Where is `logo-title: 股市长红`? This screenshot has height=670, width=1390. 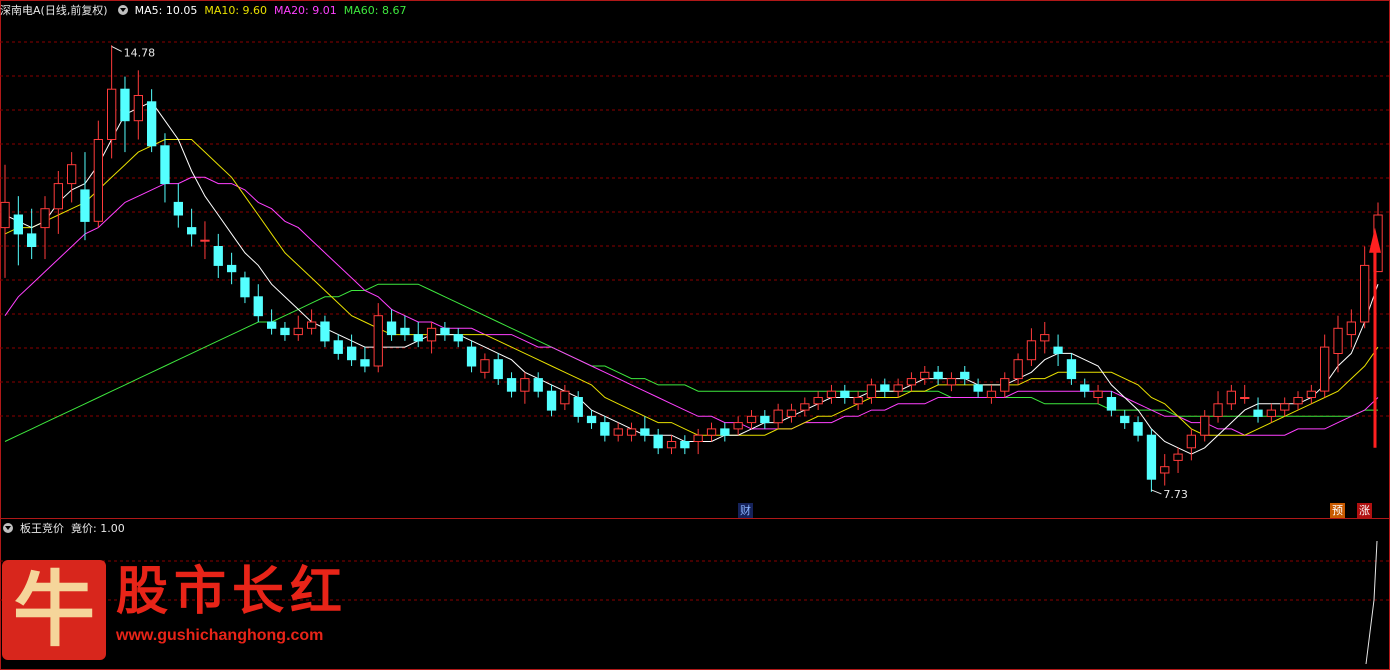 logo-title: 股市长红 is located at coordinates (232, 591).